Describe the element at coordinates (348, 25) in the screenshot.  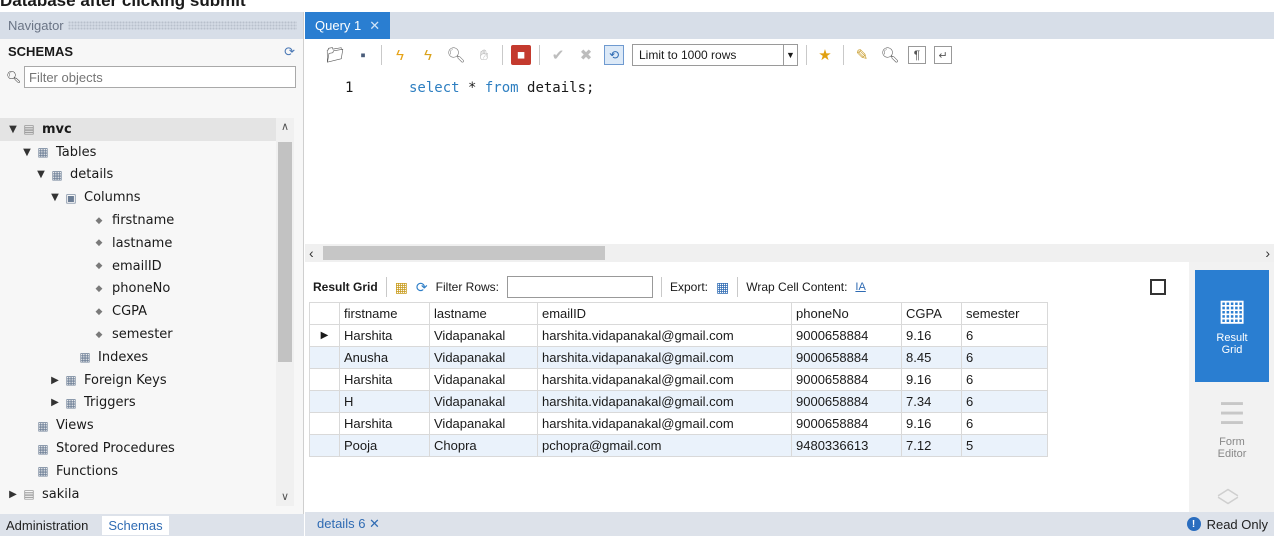
I see `tab-query-1: Query 1 ✕` at that location.